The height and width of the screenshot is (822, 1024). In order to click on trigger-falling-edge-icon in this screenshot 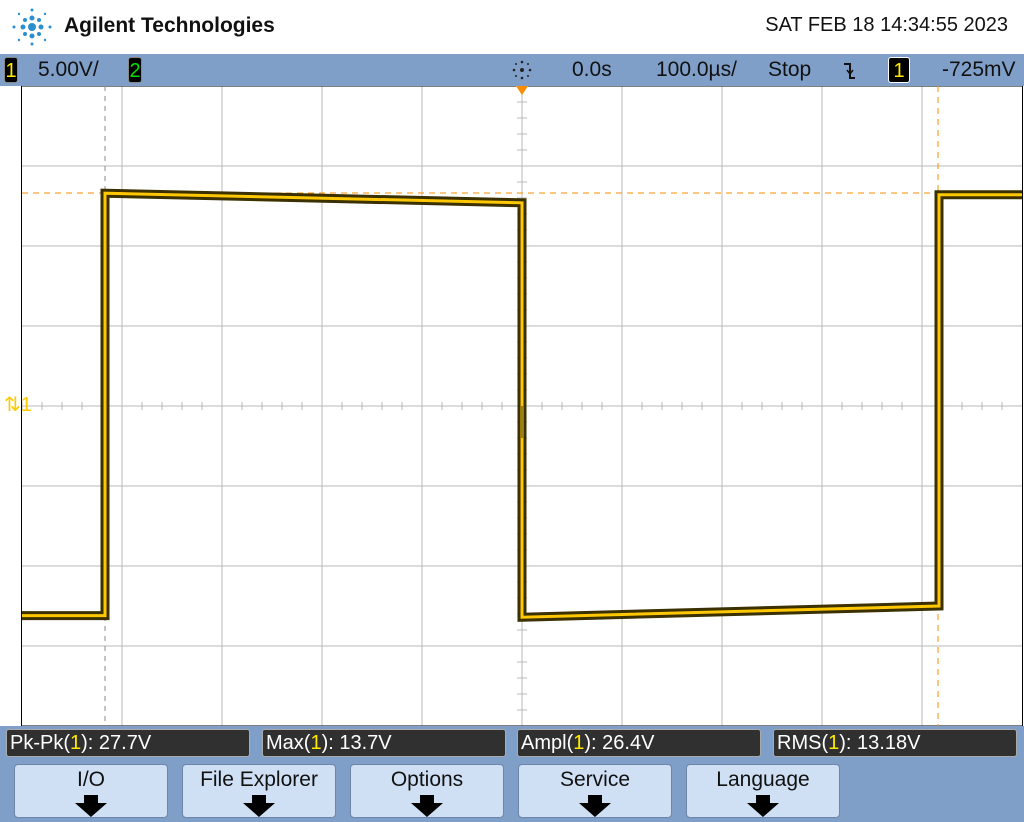, I will do `click(849, 71)`.